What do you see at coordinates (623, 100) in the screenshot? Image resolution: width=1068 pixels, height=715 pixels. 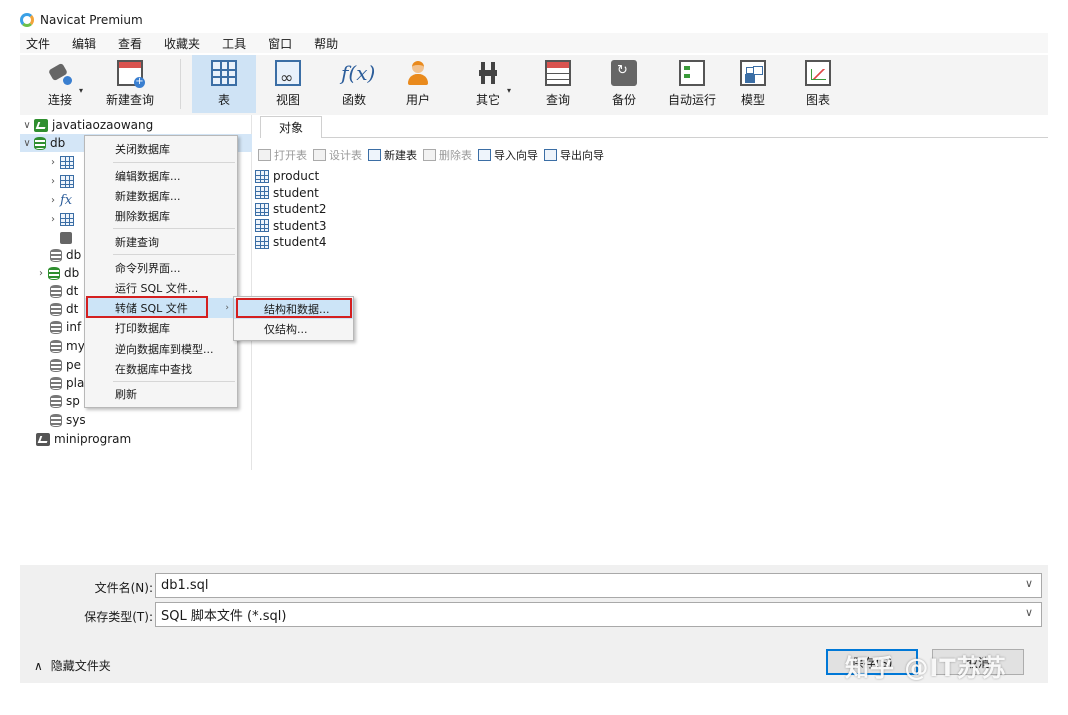 I see `backup-label: 备份` at bounding box center [623, 100].